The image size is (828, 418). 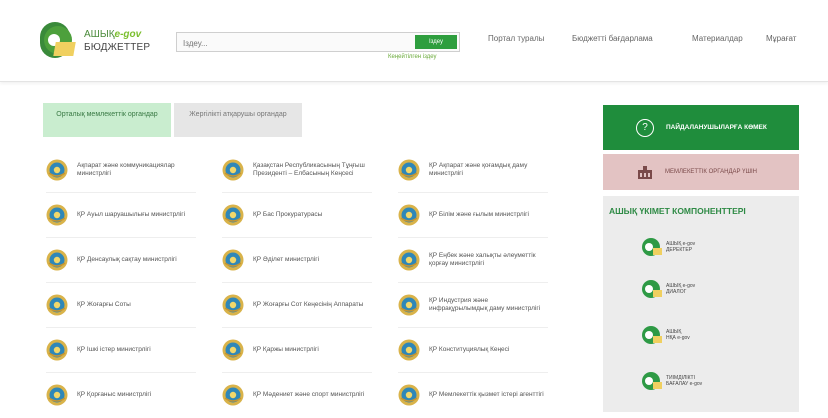 I want to click on user-help-button: ? ПАЙДАЛАНУШЫЛАРҒА КӨМЕК, so click(x=701, y=127).